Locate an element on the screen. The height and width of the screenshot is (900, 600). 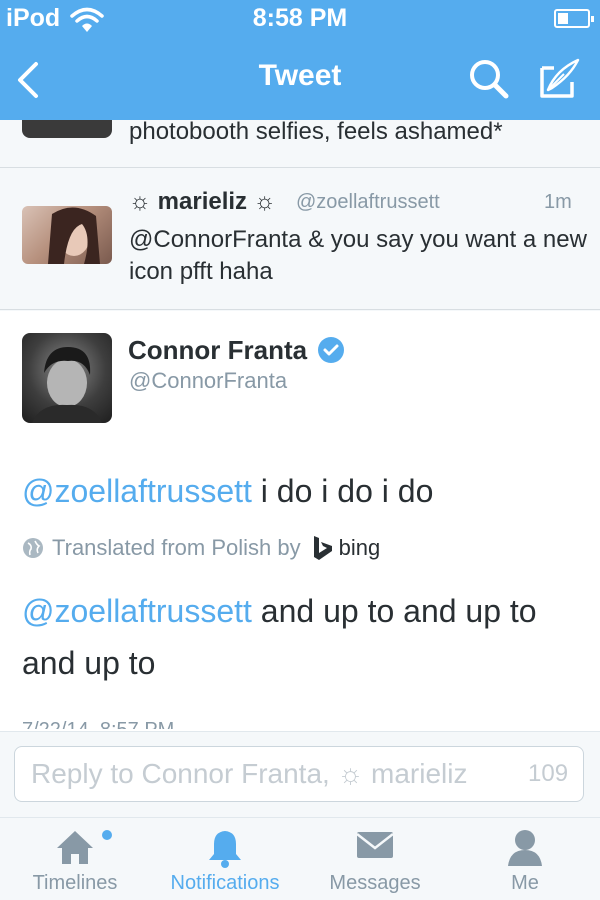
previous-tweet: photobooth selfies, feels ashamed* is located at coordinates (300, 144).